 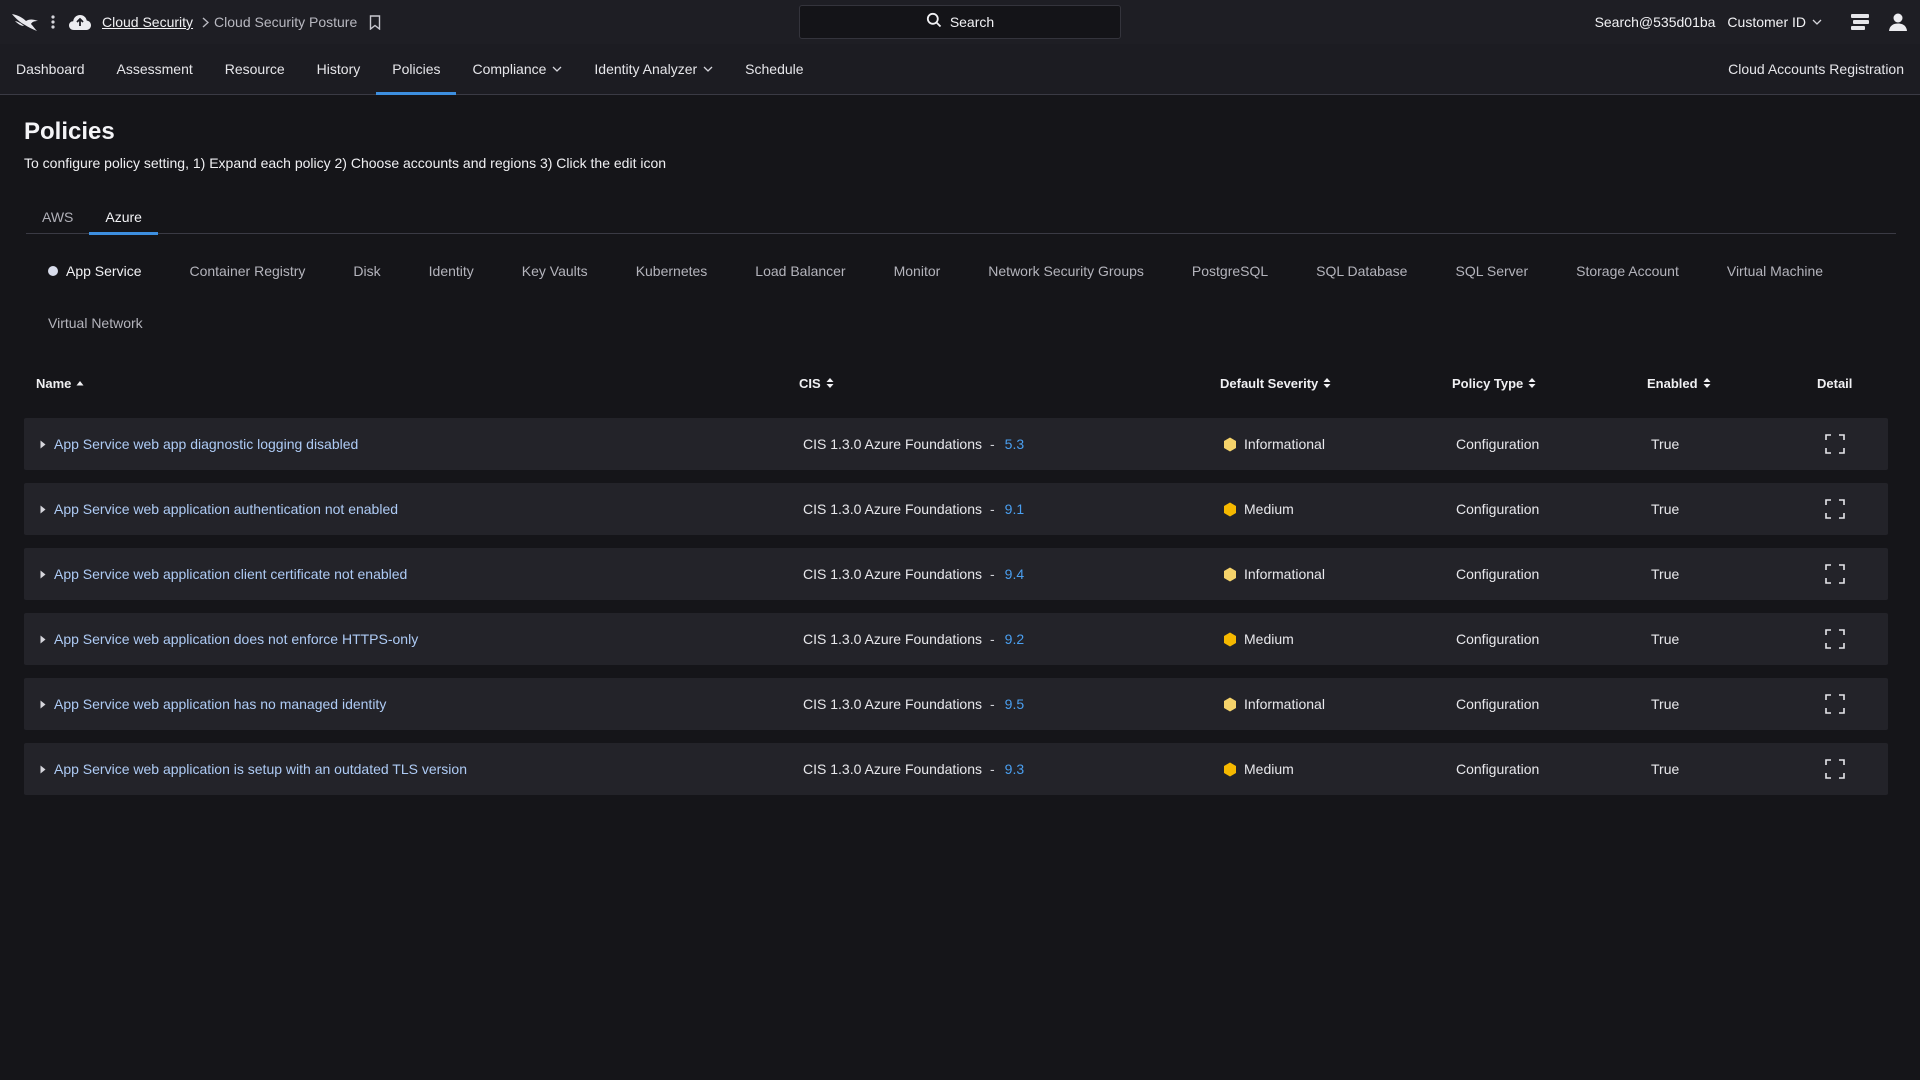 I want to click on tab-aws: AWS, so click(x=57, y=217).